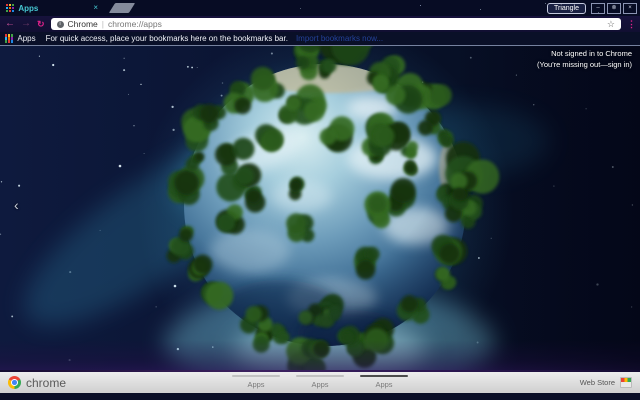 The height and width of the screenshot is (400, 640). What do you see at coordinates (626, 382) in the screenshot?
I see `web-store-icon` at bounding box center [626, 382].